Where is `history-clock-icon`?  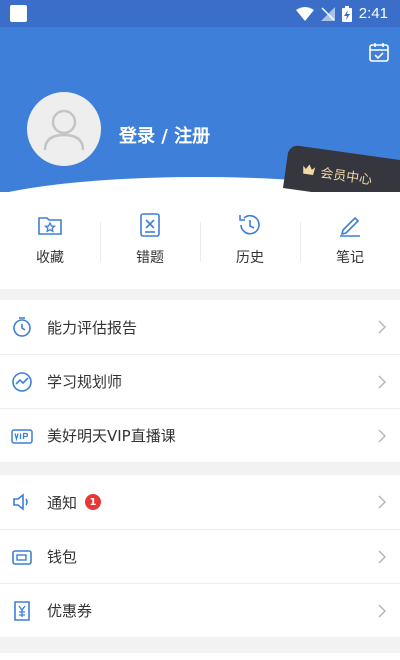 history-clock-icon is located at coordinates (249, 224).